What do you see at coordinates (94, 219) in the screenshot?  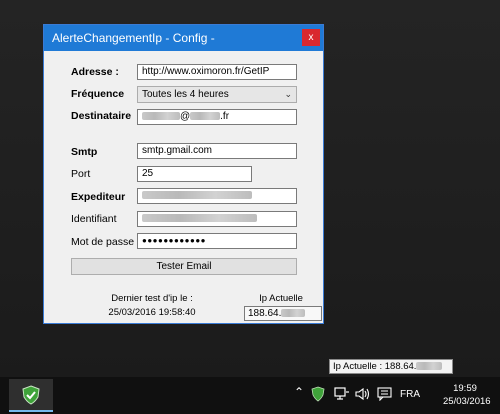 I see `identifiant-label: Identifiant` at bounding box center [94, 219].